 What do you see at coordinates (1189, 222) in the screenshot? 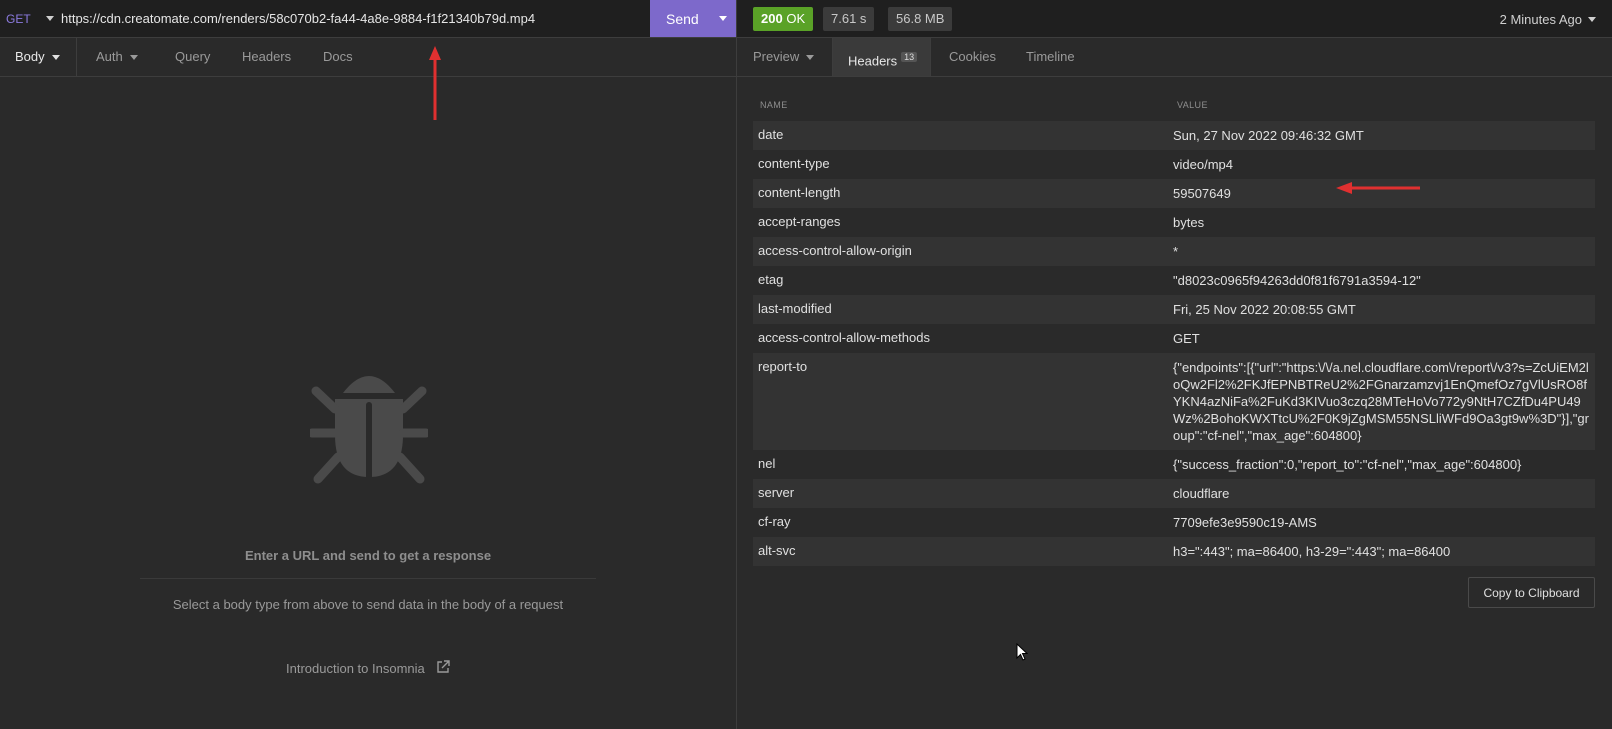
I see `header-value: bytes` at bounding box center [1189, 222].